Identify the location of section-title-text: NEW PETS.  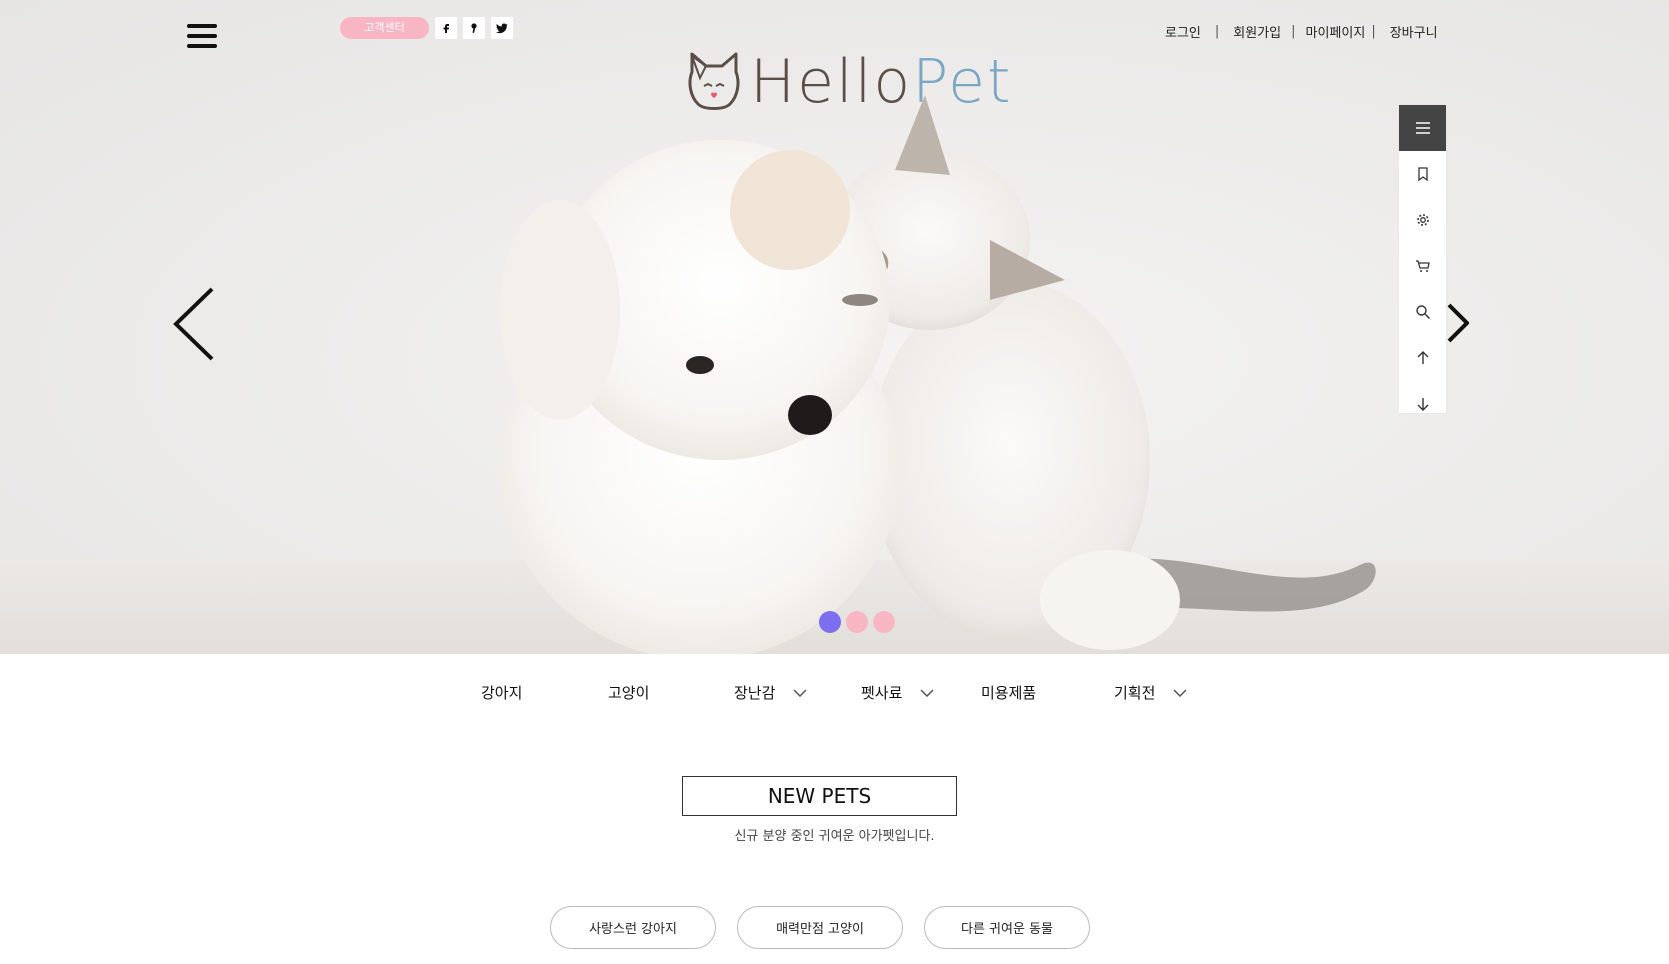
(819, 796).